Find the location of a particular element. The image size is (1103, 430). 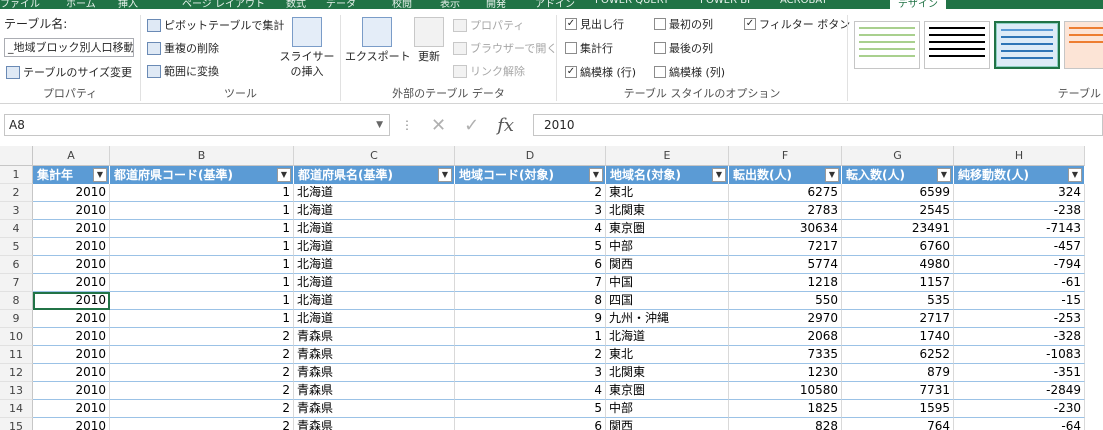

table-cell: 6275 is located at coordinates (785, 193).